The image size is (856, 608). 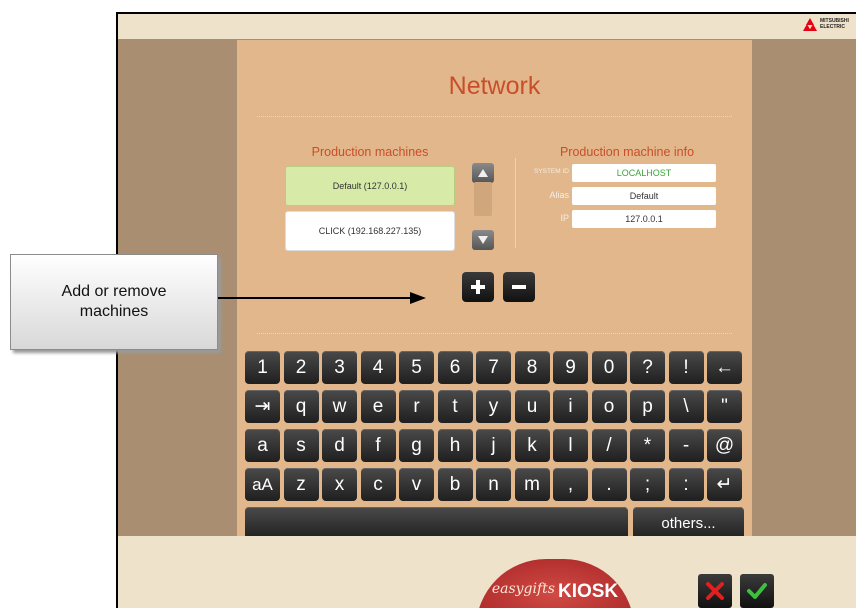 I want to click on key-2-6: j, so click(x=493, y=445).